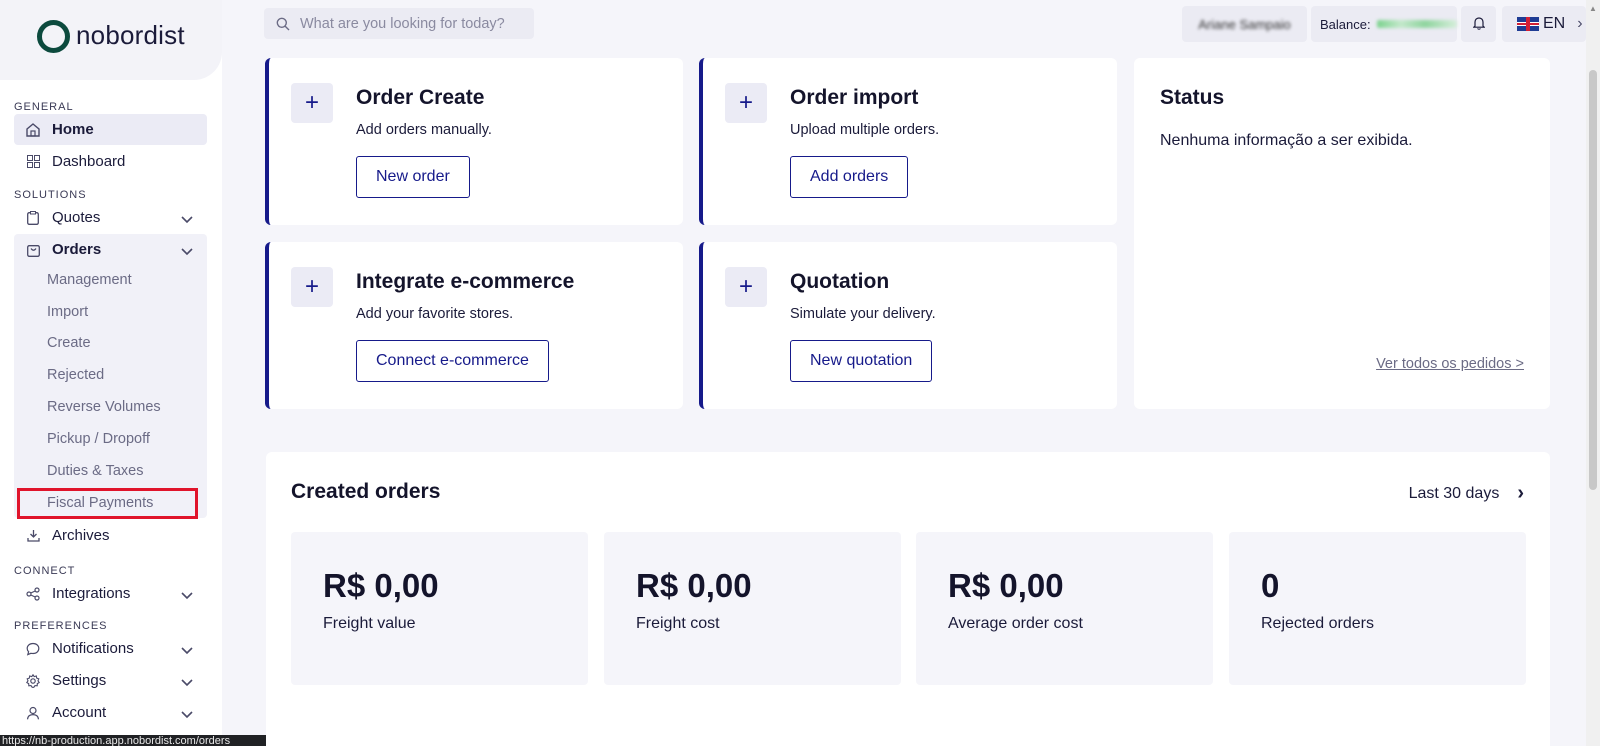  What do you see at coordinates (33, 536) in the screenshot?
I see `download-icon` at bounding box center [33, 536].